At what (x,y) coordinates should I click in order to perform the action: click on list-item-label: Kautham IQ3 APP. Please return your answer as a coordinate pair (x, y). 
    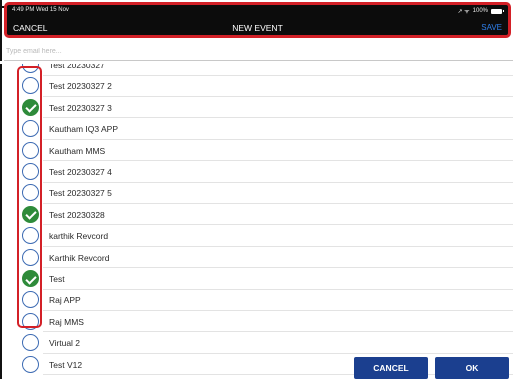
    Looking at the image, I should click on (83, 129).